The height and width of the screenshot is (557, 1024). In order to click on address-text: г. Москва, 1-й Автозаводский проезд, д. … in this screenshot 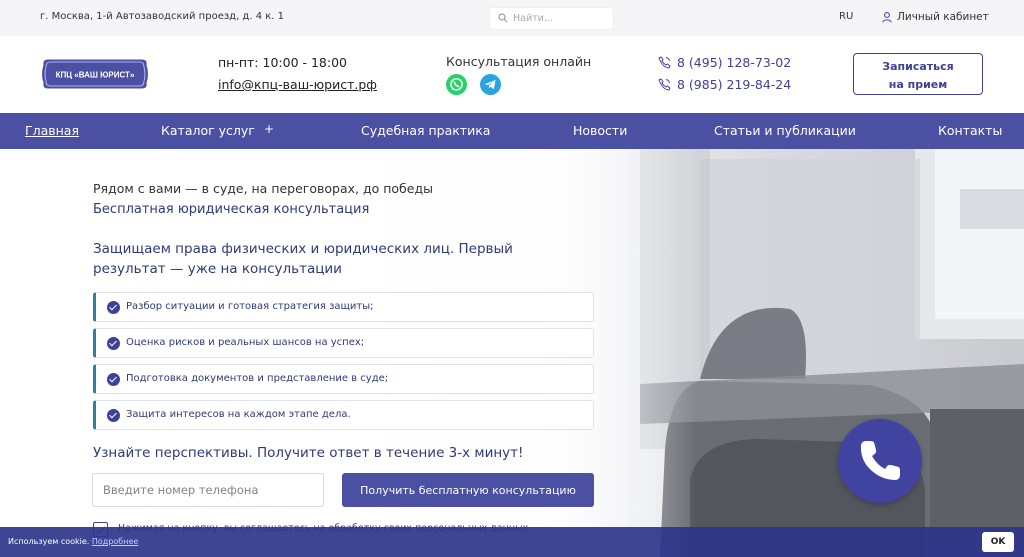, I will do `click(162, 16)`.